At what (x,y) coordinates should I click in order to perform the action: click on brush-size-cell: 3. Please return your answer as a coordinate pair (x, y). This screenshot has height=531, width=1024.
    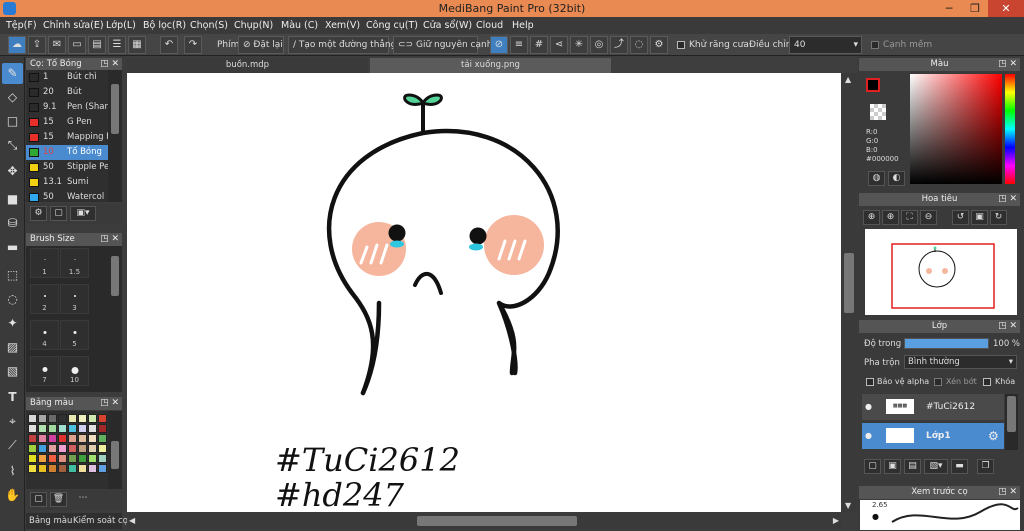
    Looking at the image, I should click on (74, 299).